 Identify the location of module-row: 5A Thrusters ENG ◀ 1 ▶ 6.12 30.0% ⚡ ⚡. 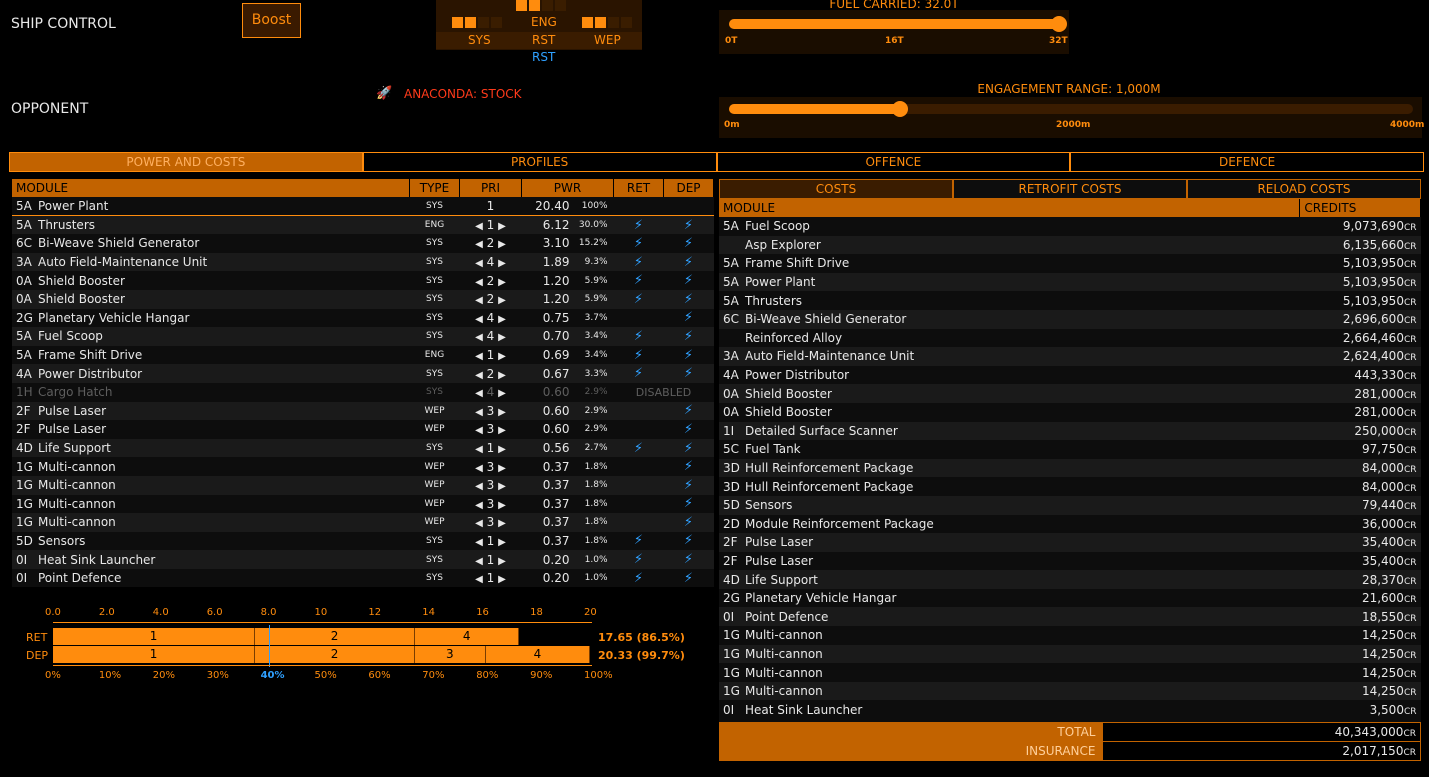
(363, 225).